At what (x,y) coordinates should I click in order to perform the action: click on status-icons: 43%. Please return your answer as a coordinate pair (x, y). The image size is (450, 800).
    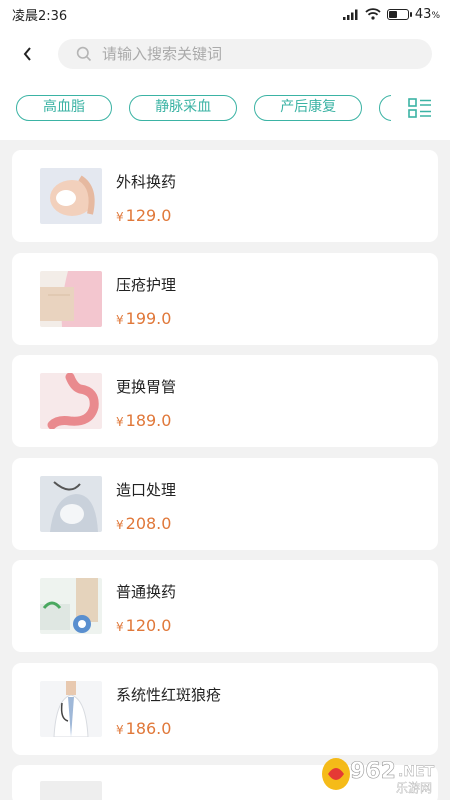
    Looking at the image, I should click on (391, 14).